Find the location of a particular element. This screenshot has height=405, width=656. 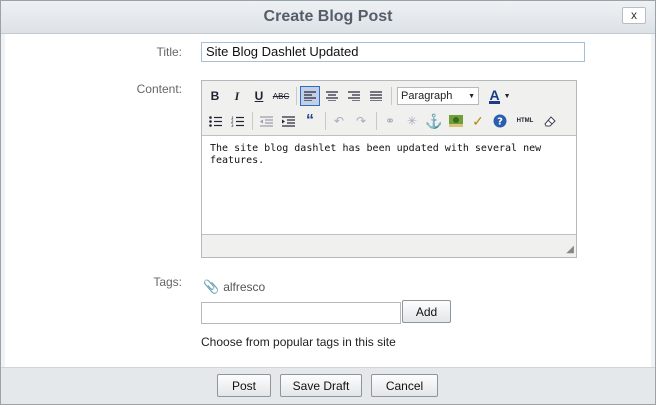

anchor-icon: ⚓ is located at coordinates (434, 120).